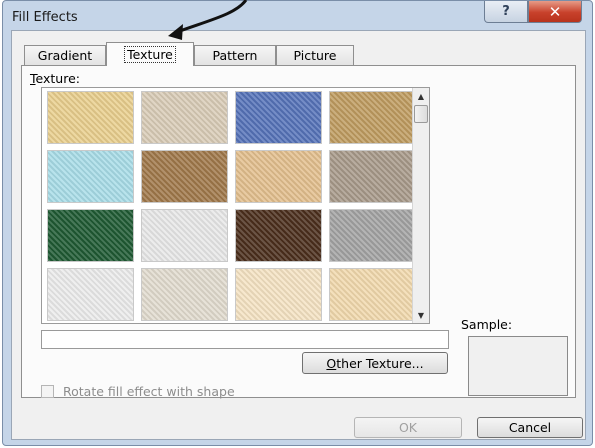 The image size is (595, 448). What do you see at coordinates (184, 294) in the screenshot?
I see `texture-swatch-recycled-paper` at bounding box center [184, 294].